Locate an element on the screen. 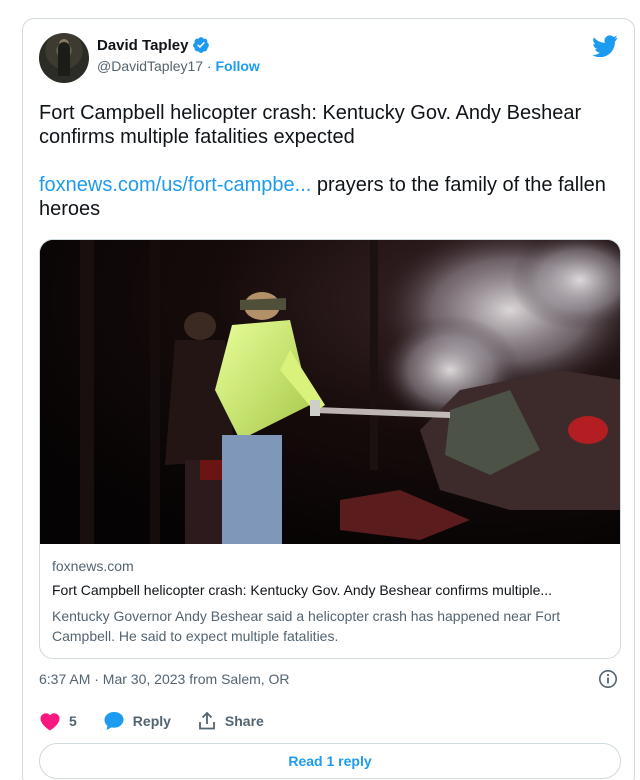 The image size is (640, 780). share-icon is located at coordinates (207, 720).